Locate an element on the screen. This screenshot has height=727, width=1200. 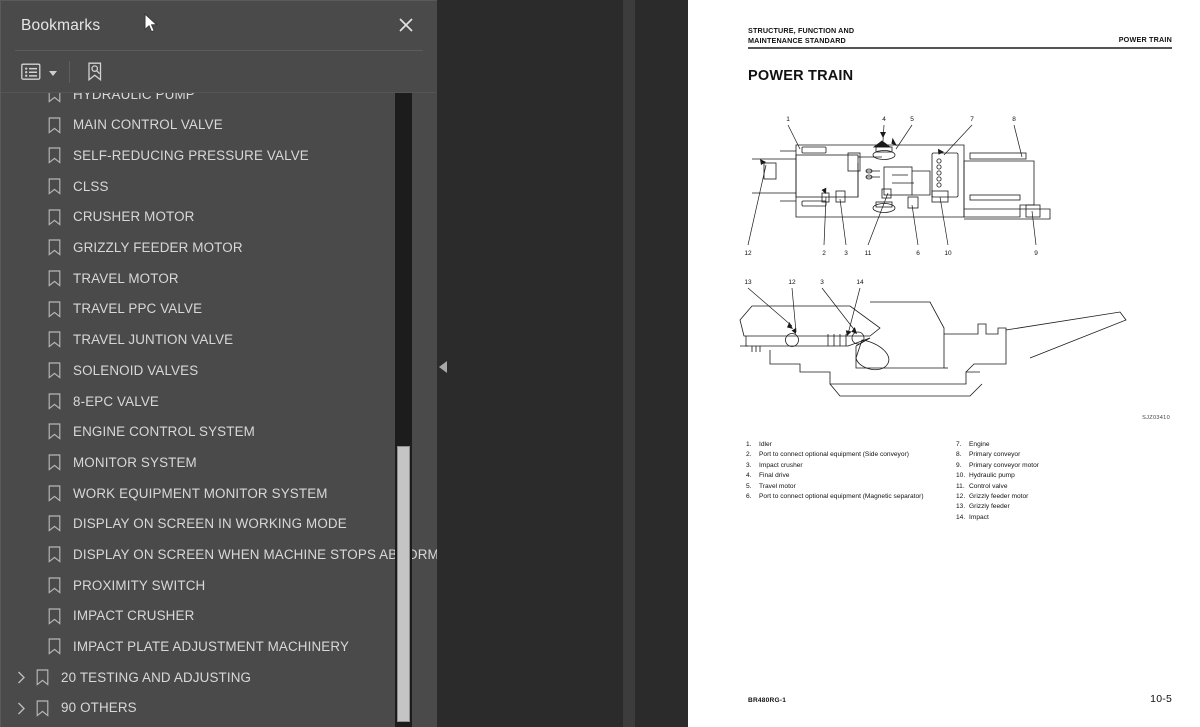
bookmark-label: DISPLAY ON SCREEN IN WORKING MODE is located at coordinates (210, 524).